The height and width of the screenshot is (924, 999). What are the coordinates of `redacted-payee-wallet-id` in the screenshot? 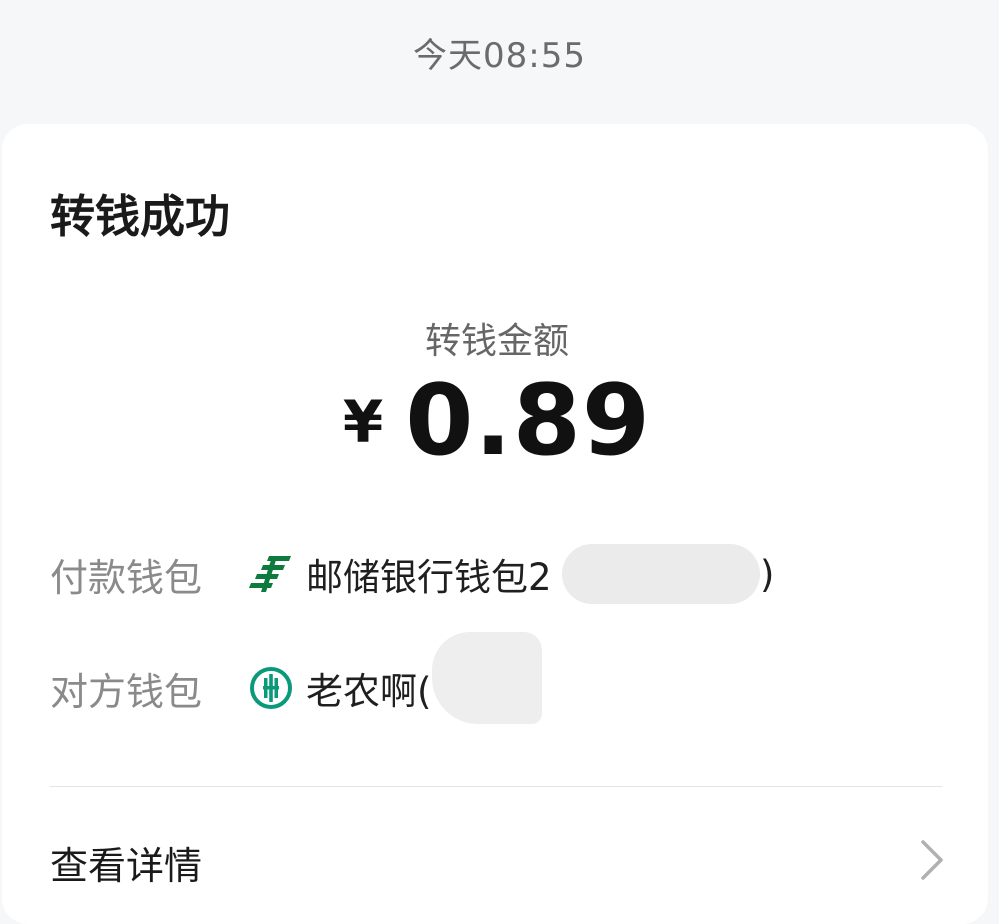 It's located at (487, 678).